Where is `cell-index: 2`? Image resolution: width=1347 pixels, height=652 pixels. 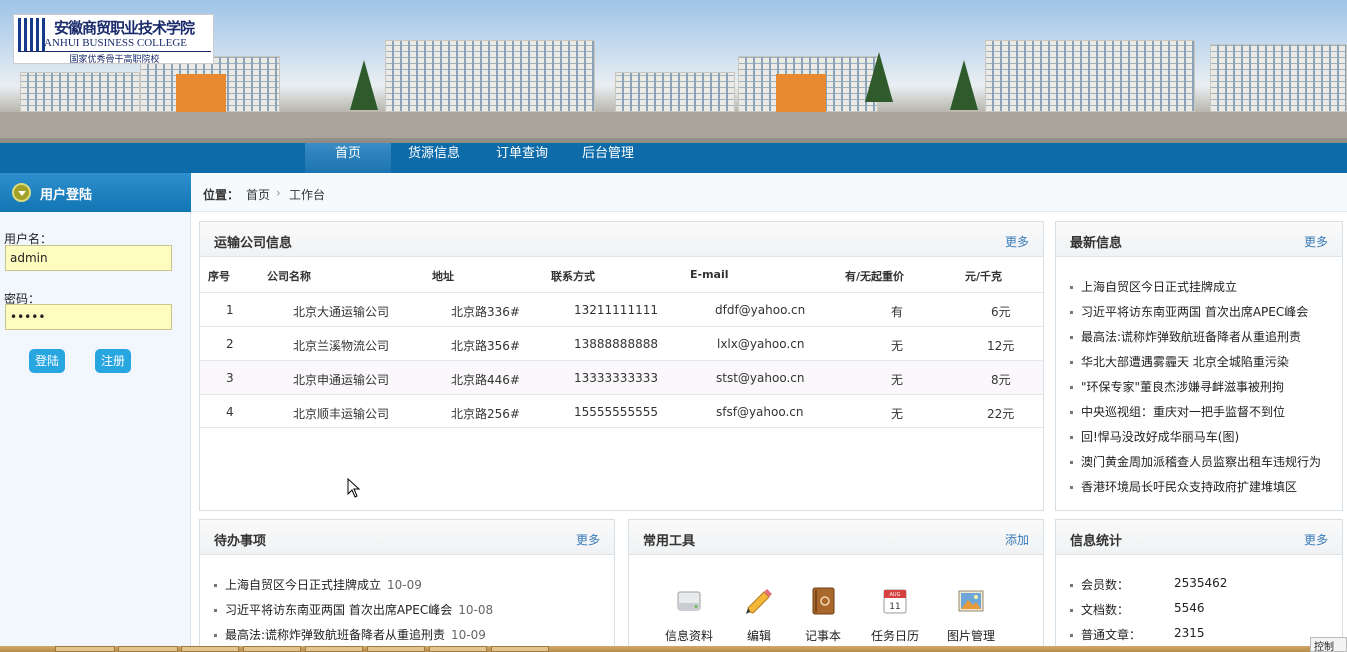
cell-index: 2 is located at coordinates (230, 344).